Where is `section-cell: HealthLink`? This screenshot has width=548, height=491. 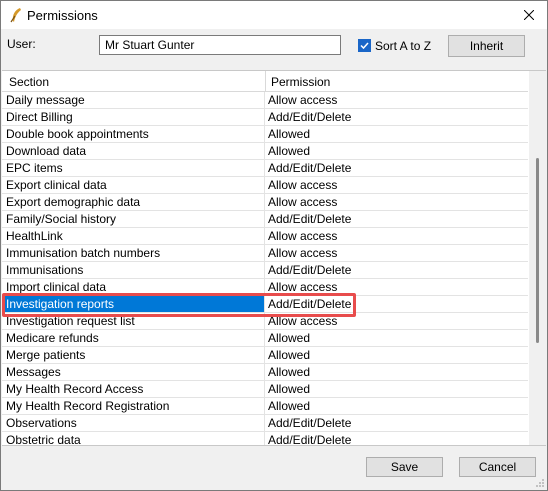 section-cell: HealthLink is located at coordinates (133, 236).